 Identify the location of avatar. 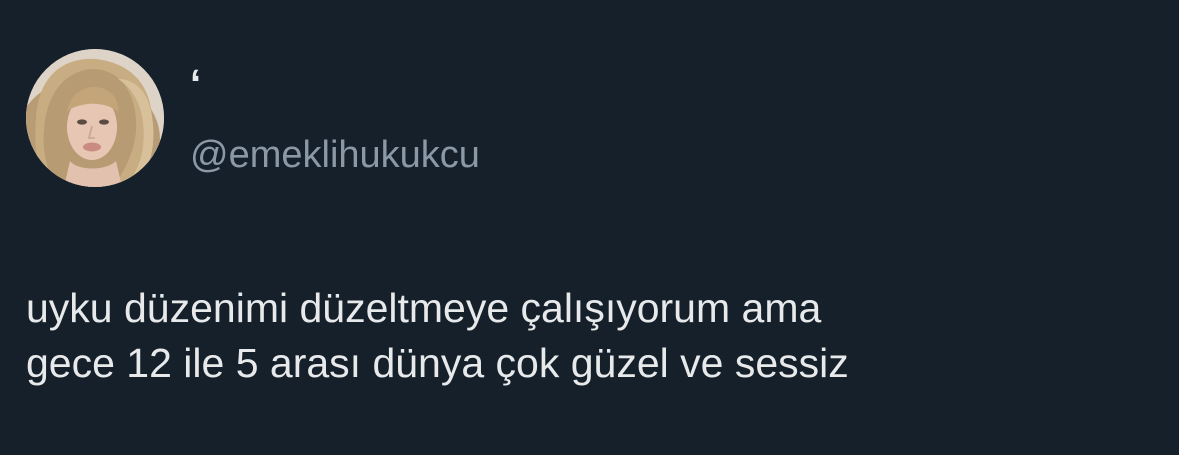
(95, 118).